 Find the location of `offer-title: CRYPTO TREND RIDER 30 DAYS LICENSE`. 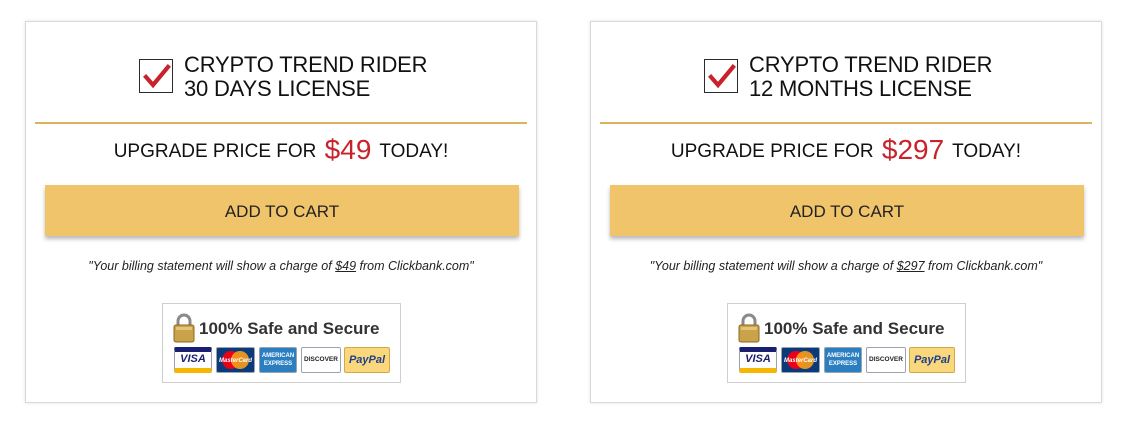

offer-title: CRYPTO TREND RIDER 30 DAYS LICENSE is located at coordinates (306, 76).